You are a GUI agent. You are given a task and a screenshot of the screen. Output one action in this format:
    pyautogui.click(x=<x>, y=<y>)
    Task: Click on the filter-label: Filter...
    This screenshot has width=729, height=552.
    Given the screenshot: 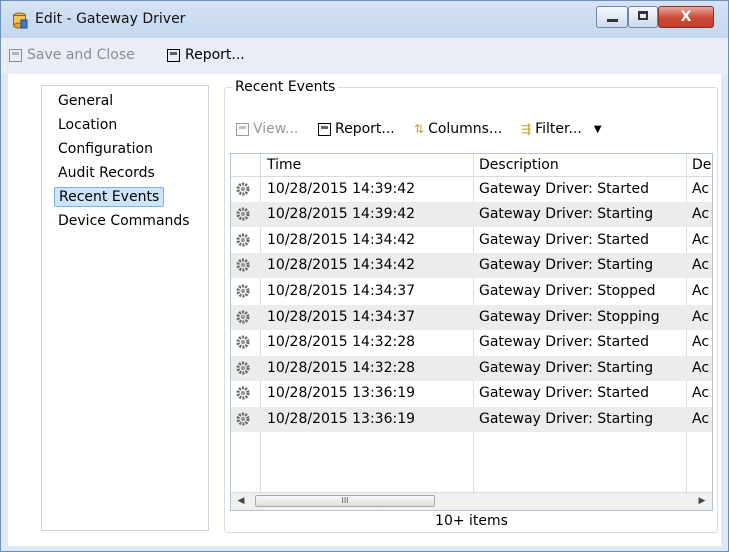 What is the action you would take?
    pyautogui.click(x=558, y=129)
    